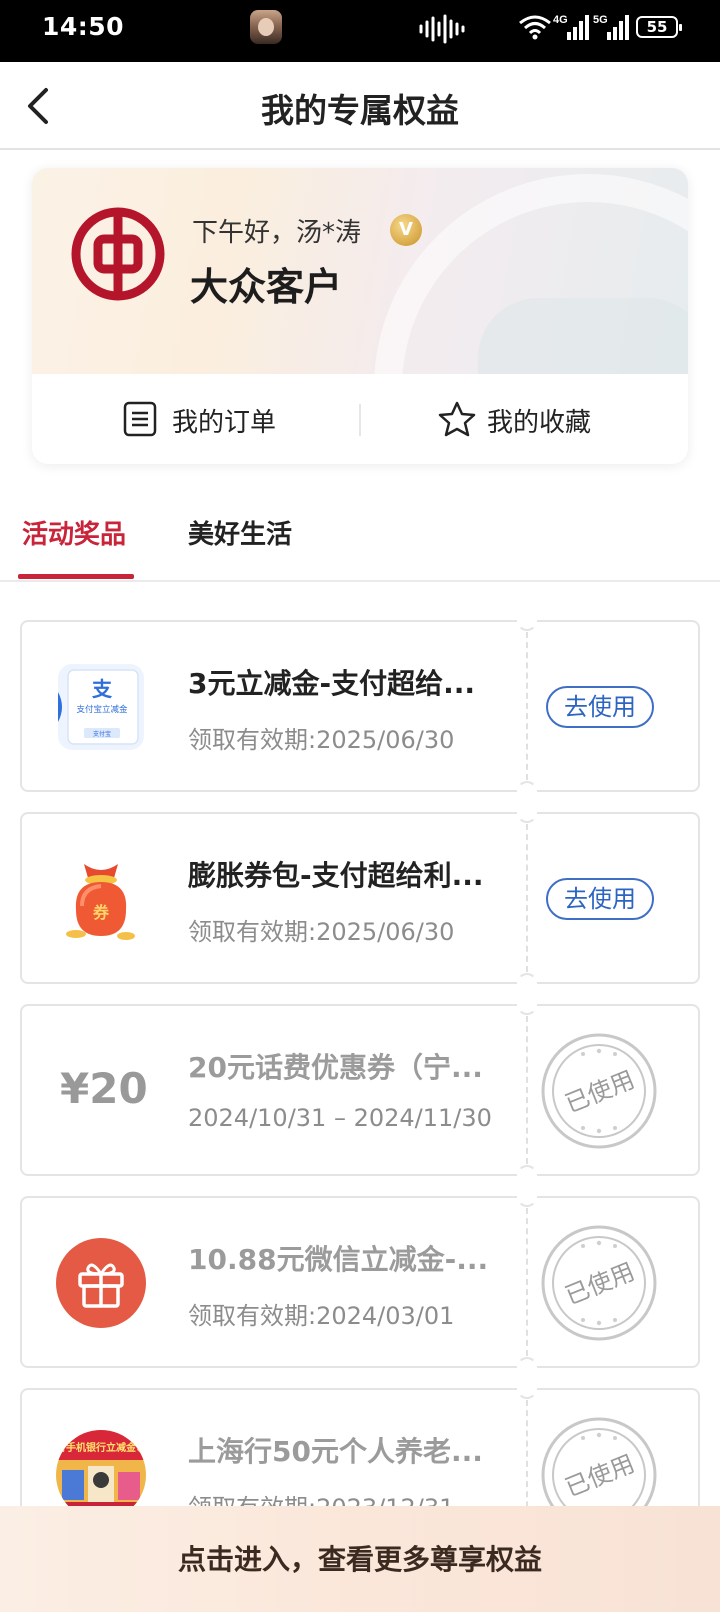 This screenshot has width=720, height=1612. Describe the element at coordinates (101, 912) in the screenshot. I see `thumb-glyph-text: 券` at that location.